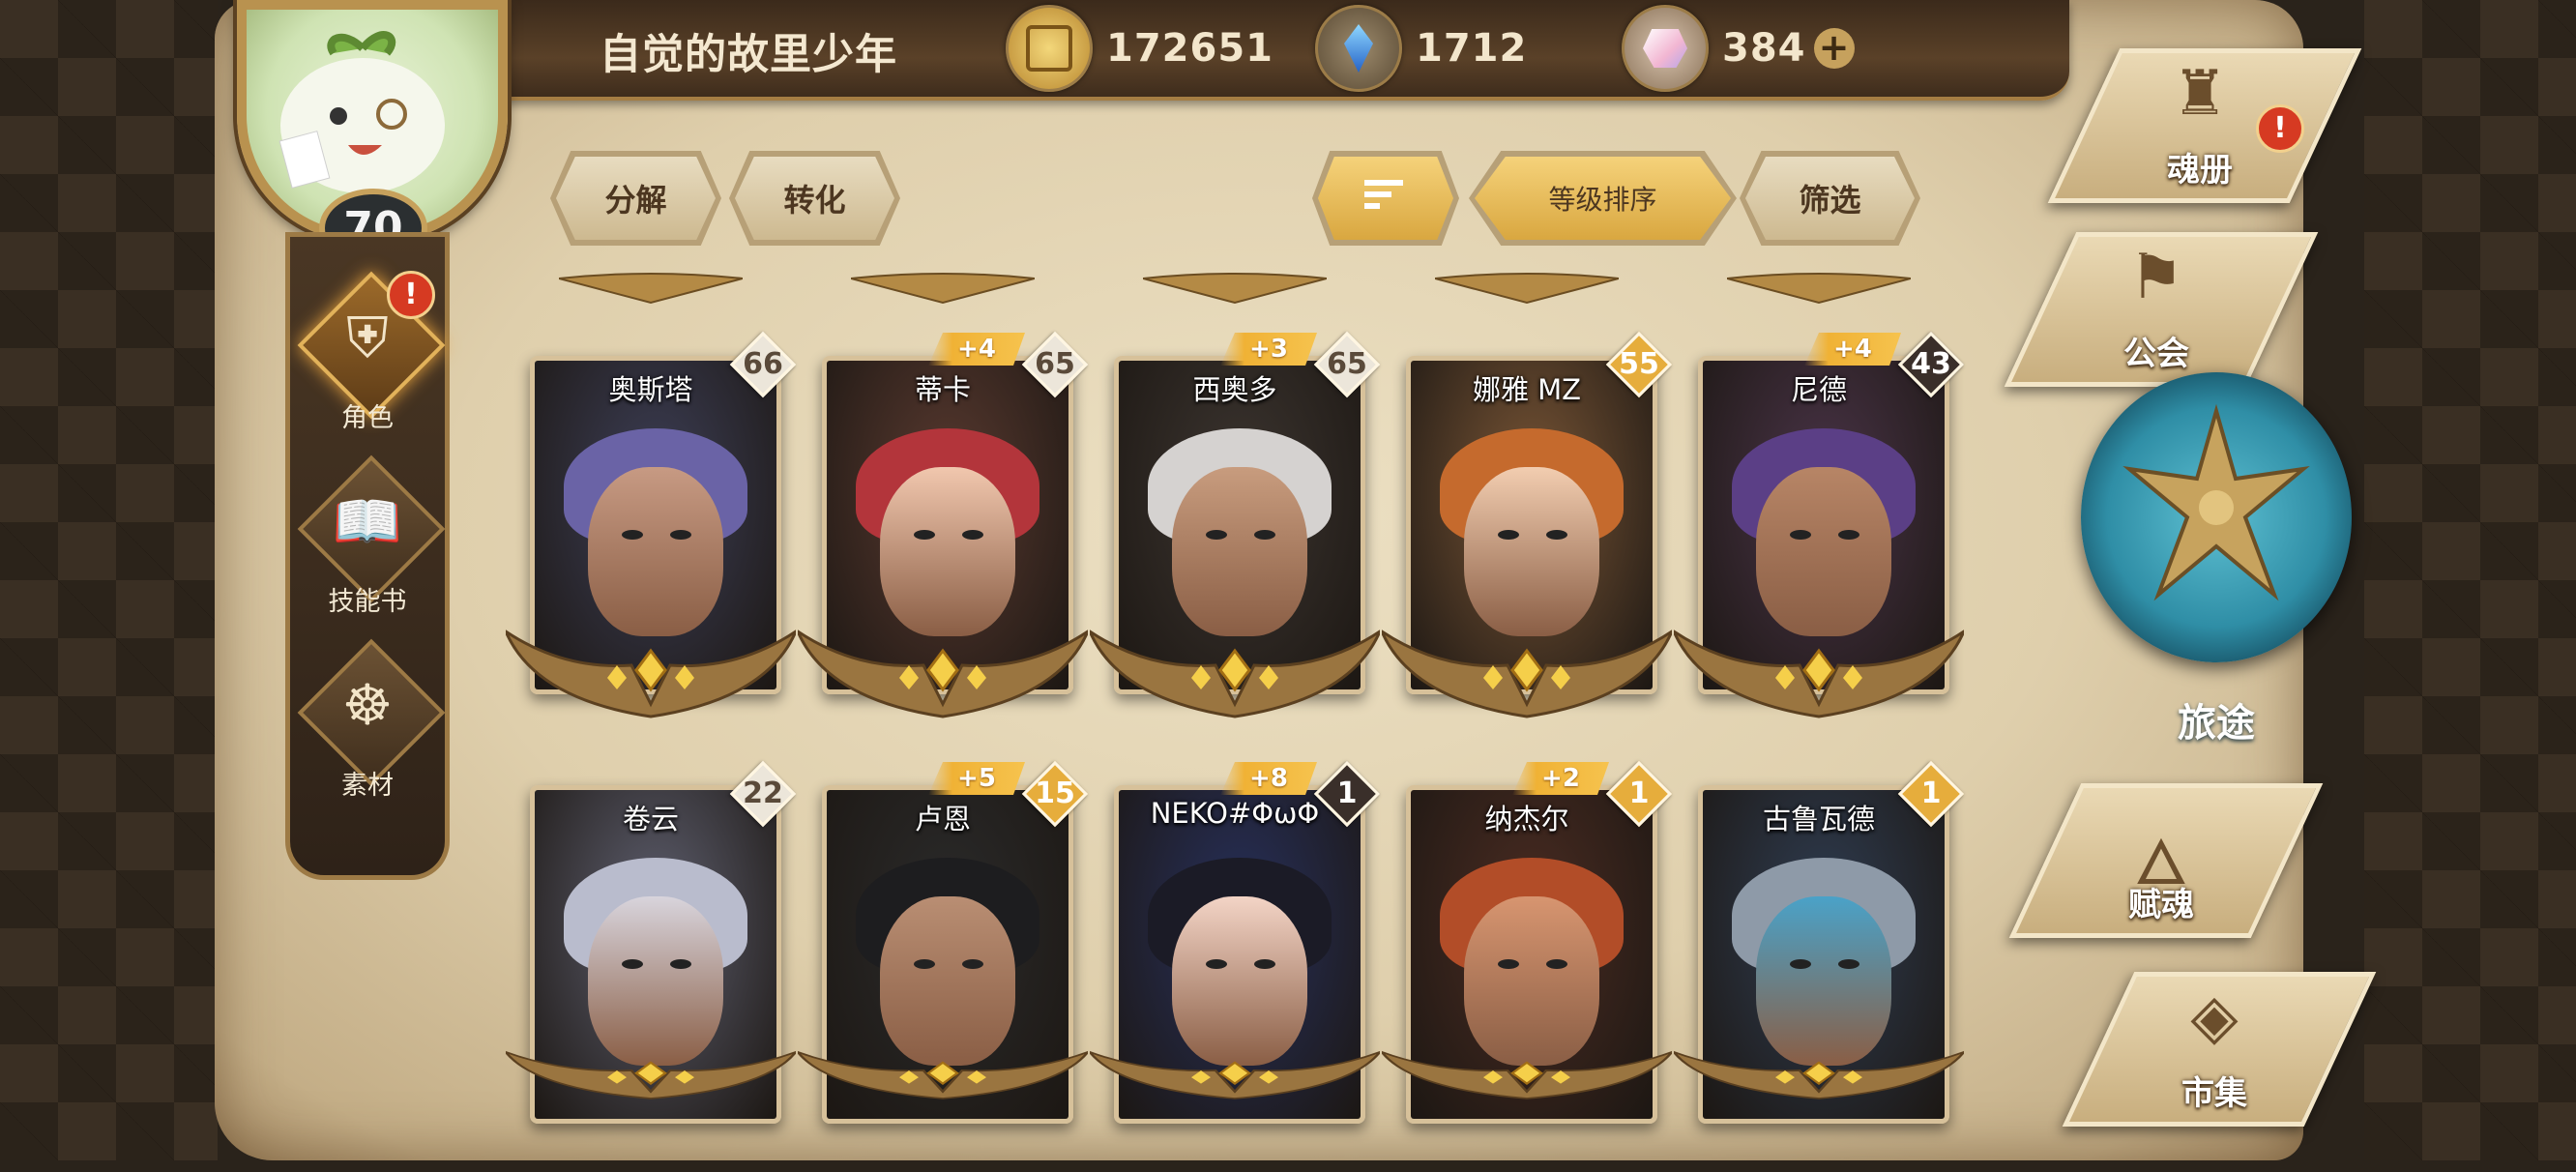 This screenshot has width=2576, height=1172. What do you see at coordinates (368, 356) in the screenshot?
I see `menu-item-character: ⛨ 角色 !` at bounding box center [368, 356].